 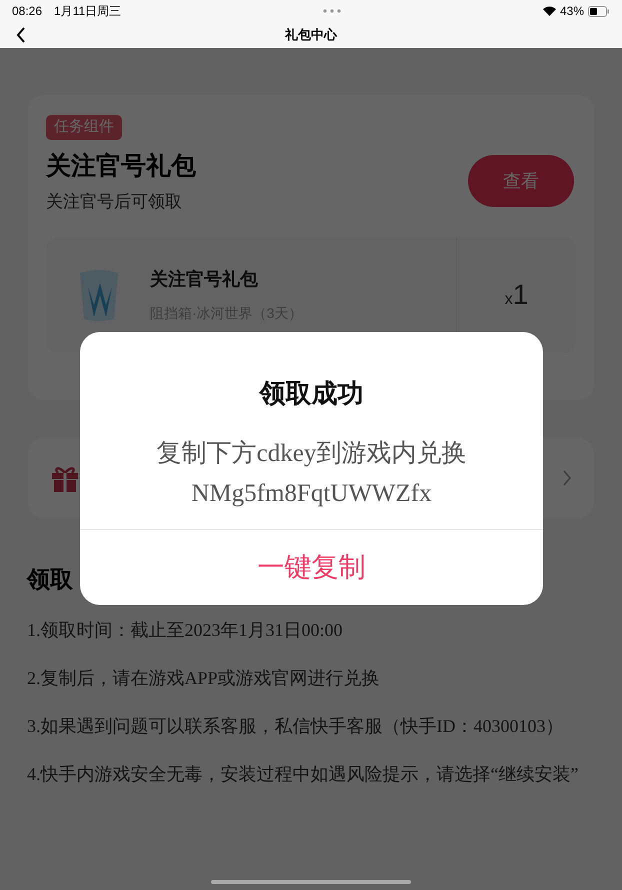 I want to click on dialog-message: 复制下方cdkey到游戏内兑换, so click(x=311, y=453).